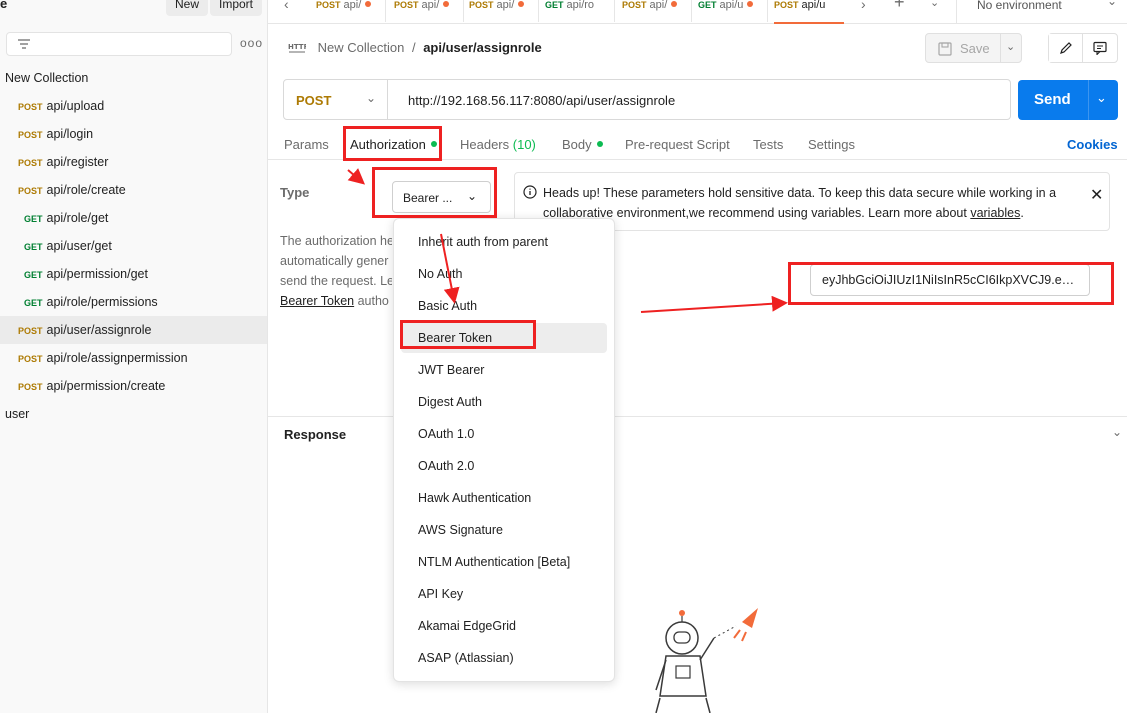  I want to click on request-name: api/user/assignrole, so click(99, 330).